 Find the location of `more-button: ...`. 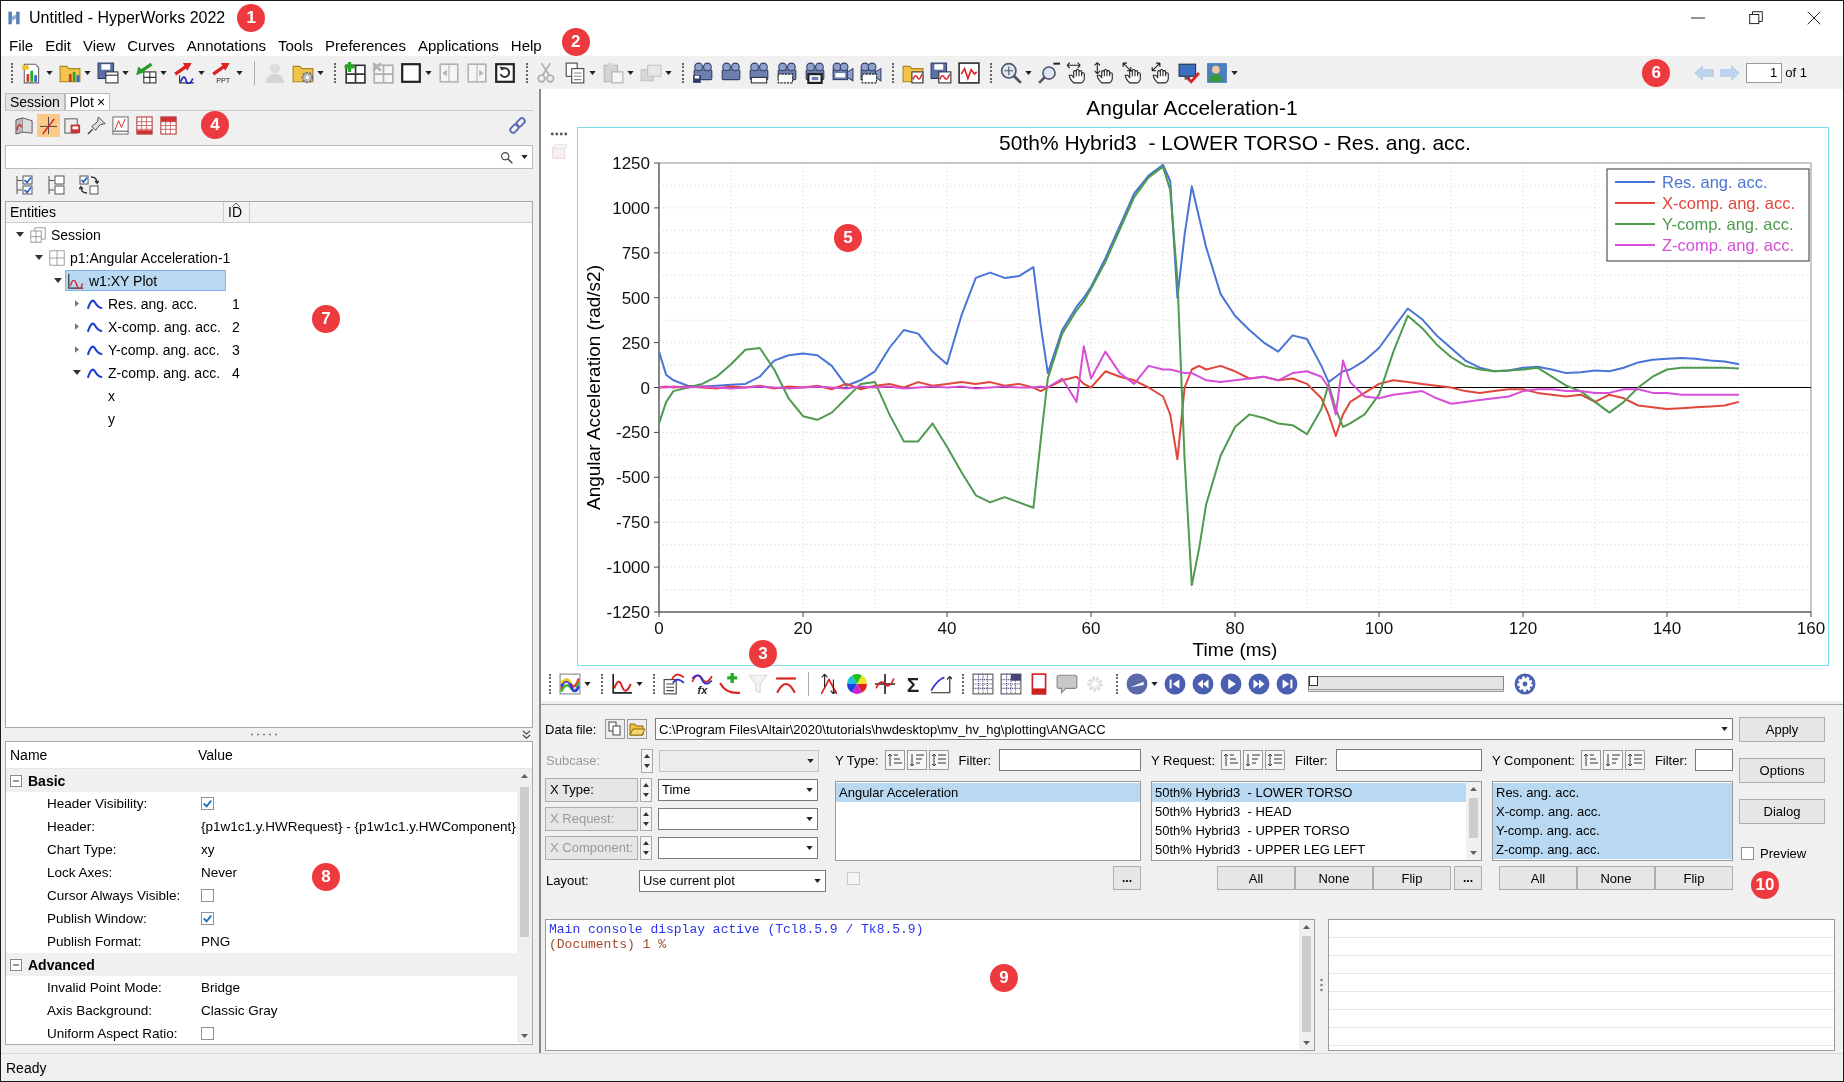

more-button: ... is located at coordinates (1468, 878).